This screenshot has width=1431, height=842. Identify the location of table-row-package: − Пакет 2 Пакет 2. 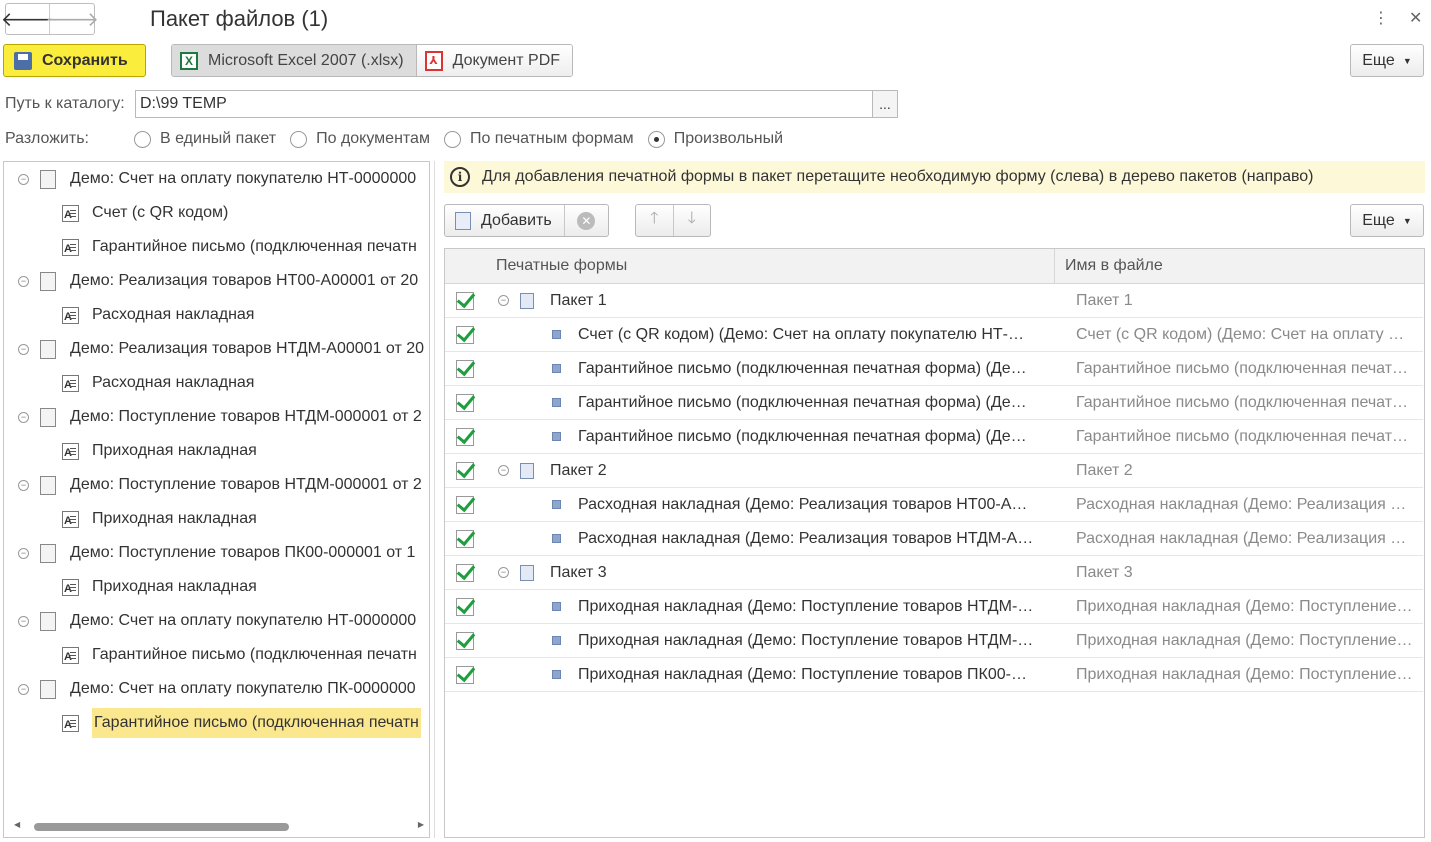
(934, 471).